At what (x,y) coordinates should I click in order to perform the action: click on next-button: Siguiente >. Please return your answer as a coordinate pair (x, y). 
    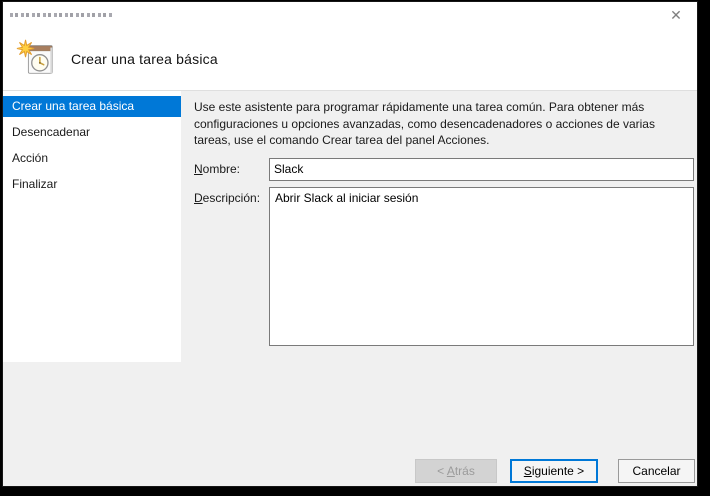
    Looking at the image, I should click on (554, 471).